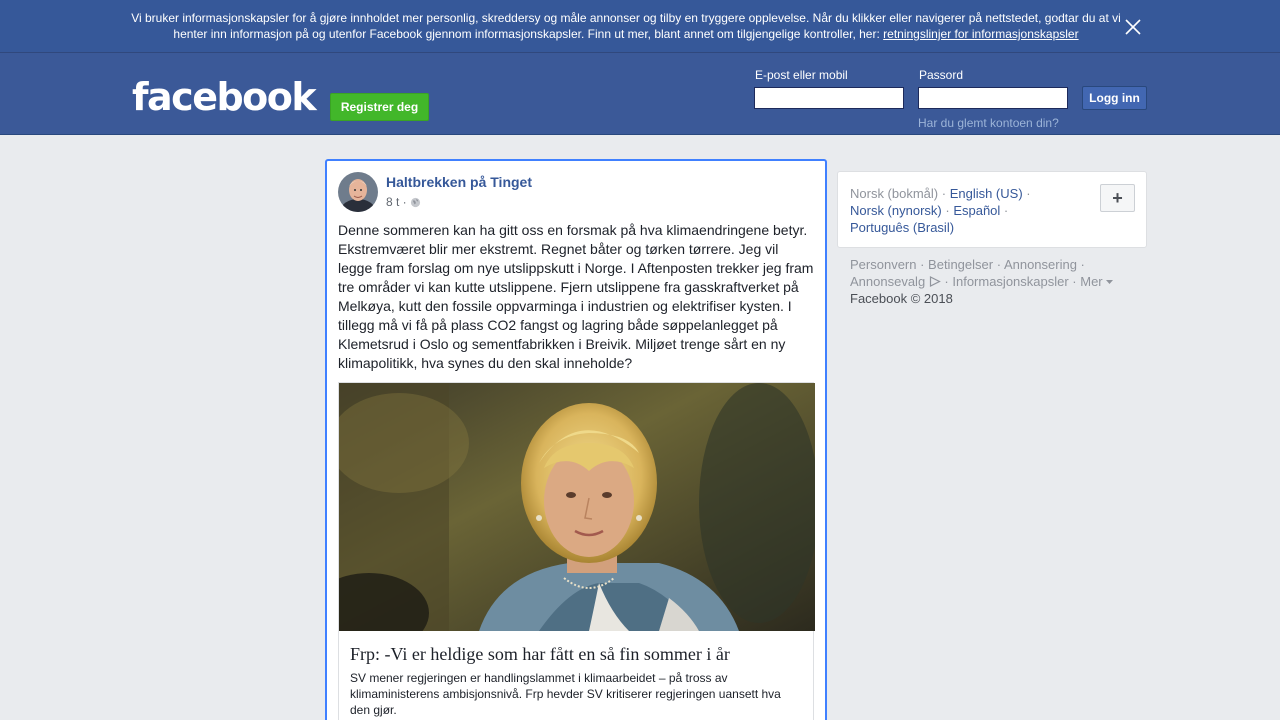 This screenshot has height=720, width=1280. I want to click on footer-link-informasjonskapsler: Informasjonskapsler, so click(1010, 281).